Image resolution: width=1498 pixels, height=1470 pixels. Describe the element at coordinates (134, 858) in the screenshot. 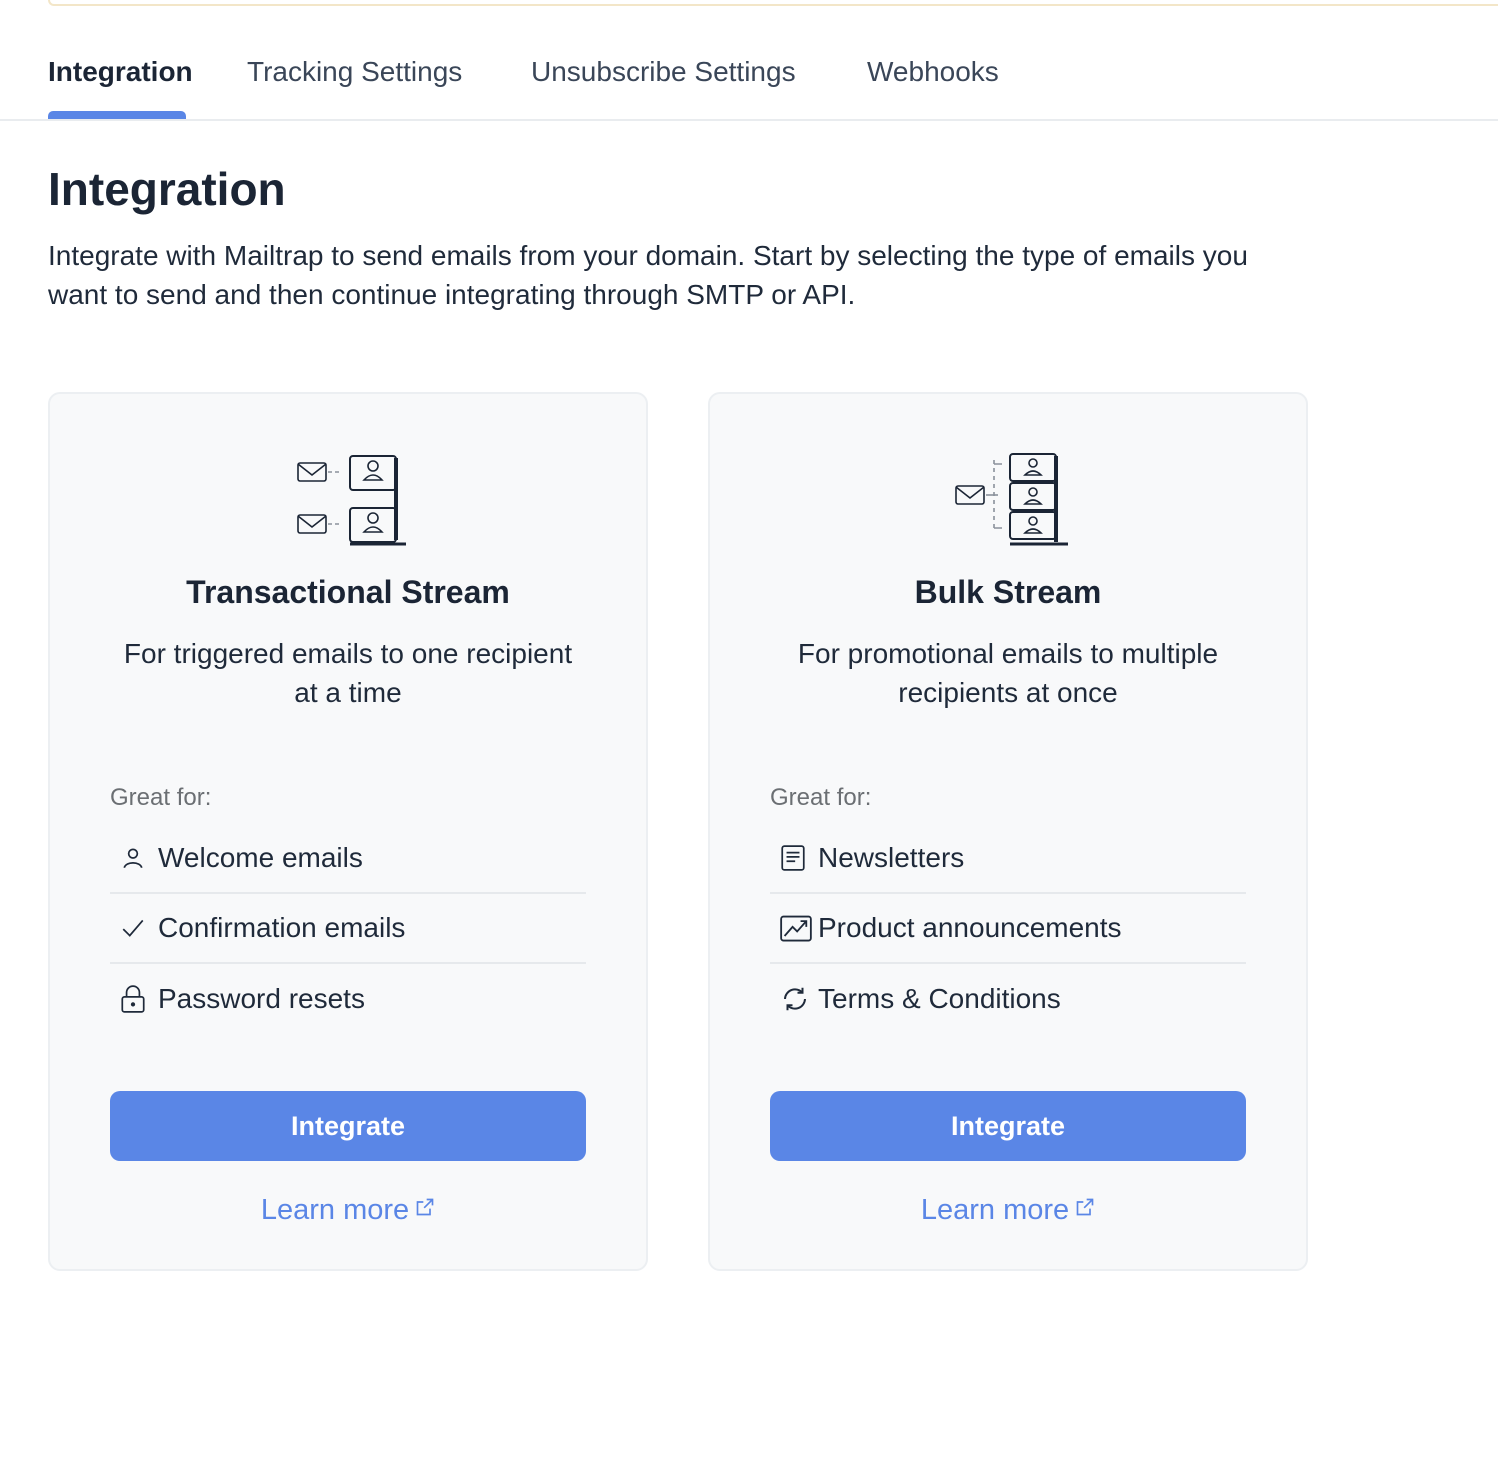

I see `user-icon` at that location.